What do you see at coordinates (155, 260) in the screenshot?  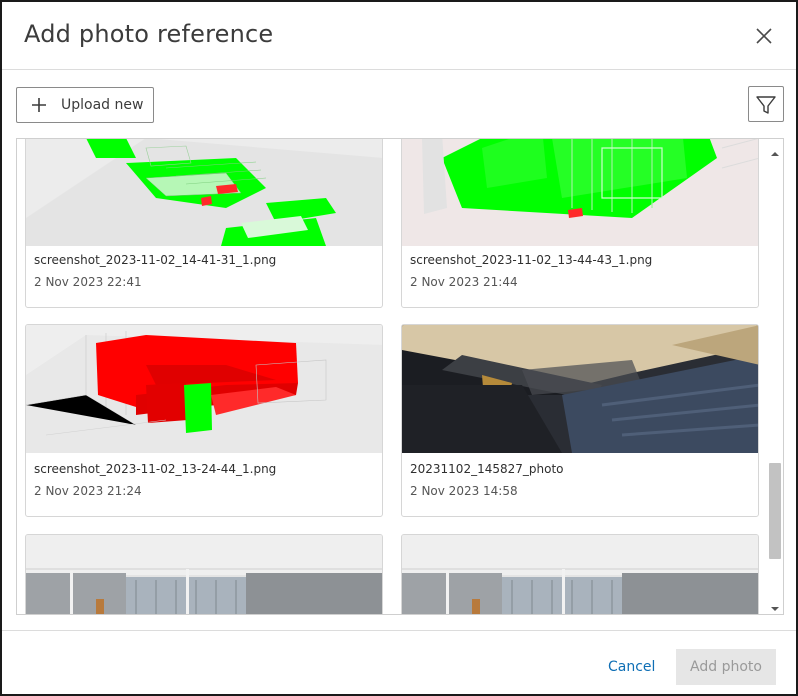 I see `photo-file-name: screenshot_2023-11-02_14-41-31_1.png` at bounding box center [155, 260].